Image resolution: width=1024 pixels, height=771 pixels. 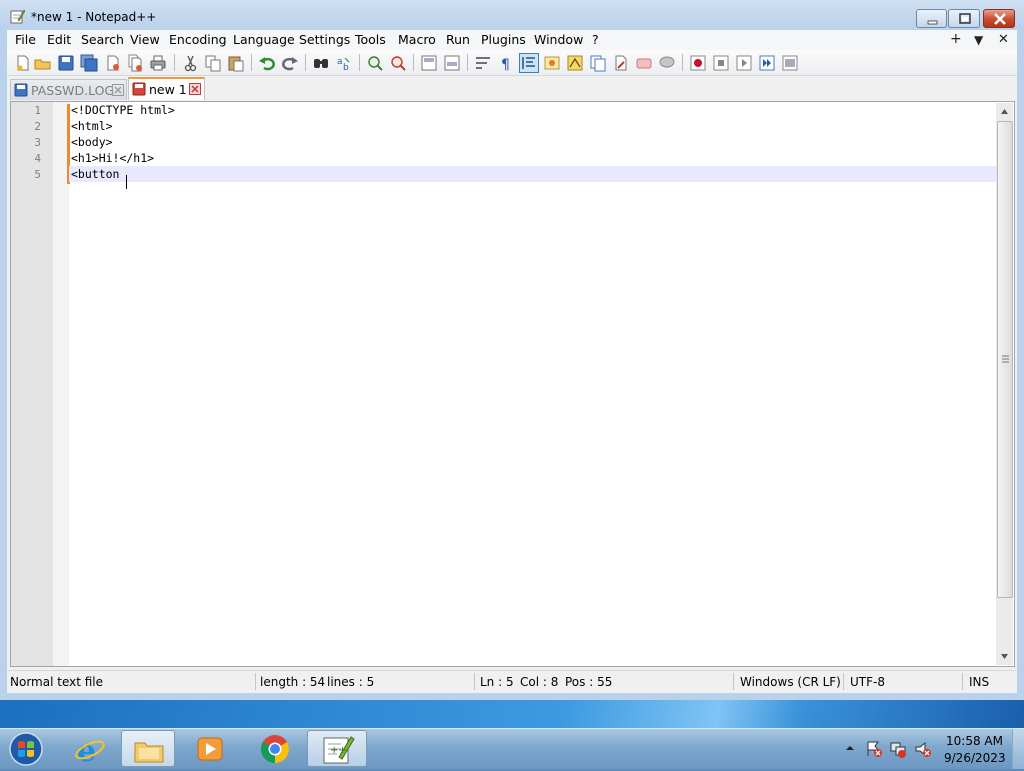 What do you see at coordinates (290, 63) in the screenshot?
I see `redo-button` at bounding box center [290, 63].